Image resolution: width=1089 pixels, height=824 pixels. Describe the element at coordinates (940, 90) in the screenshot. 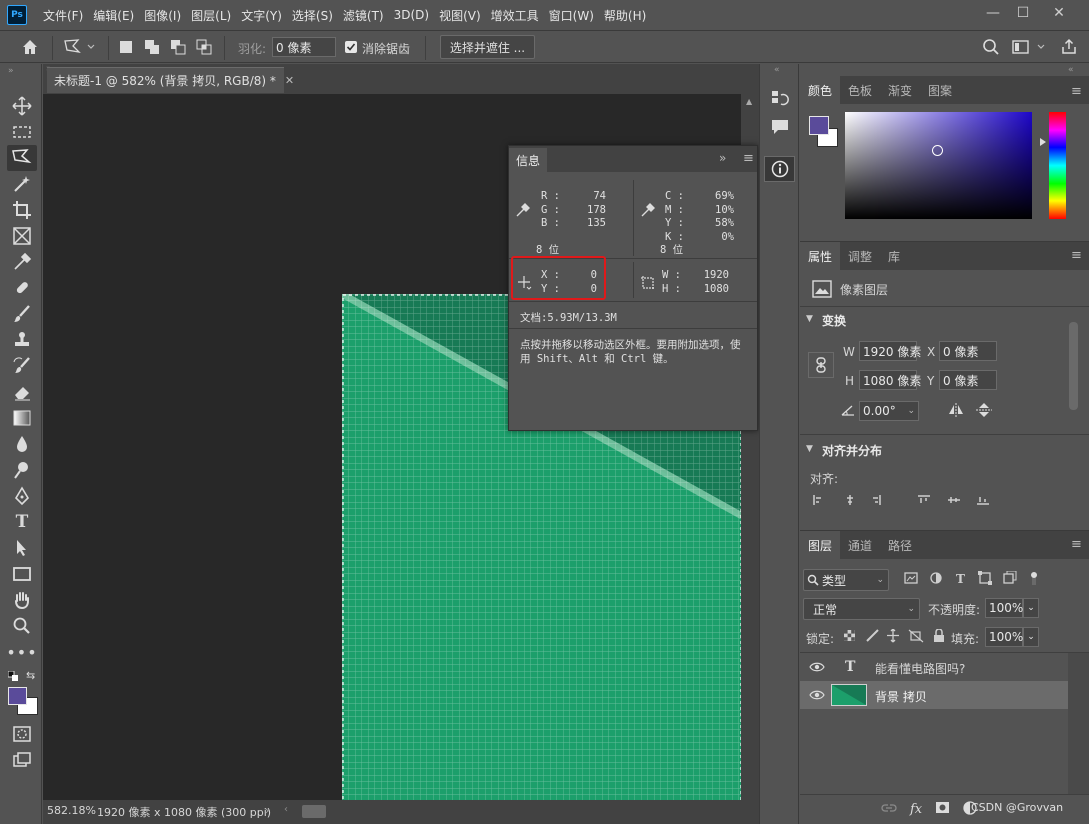

I see `tab-patterns: 图案` at that location.